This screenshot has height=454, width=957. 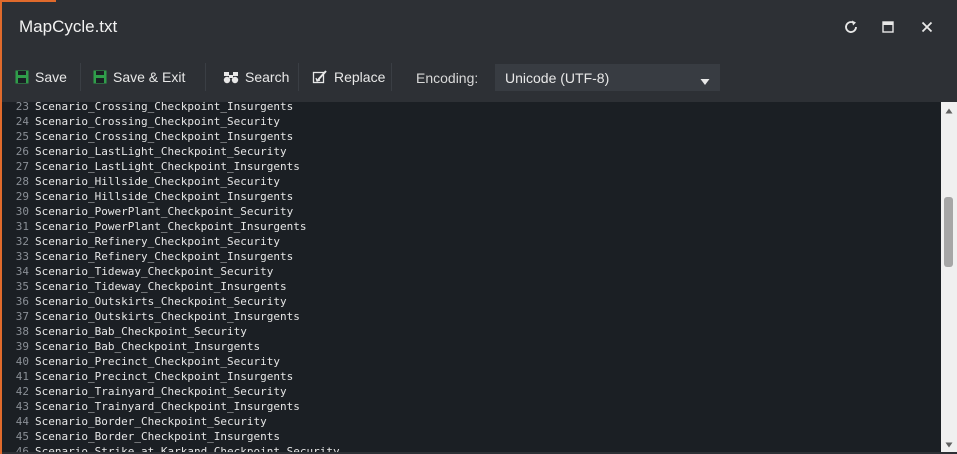 What do you see at coordinates (158, 241) in the screenshot?
I see `line-text: Scenario_Refinery_Checkpoint_Security` at bounding box center [158, 241].